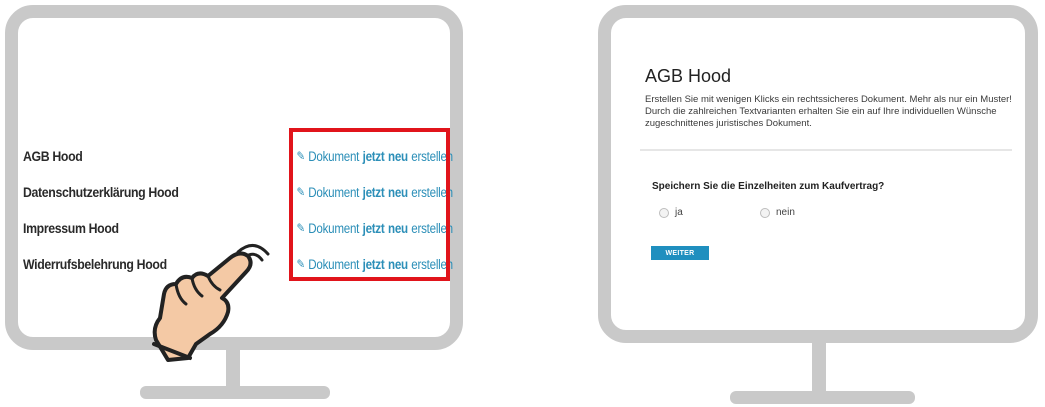 Image resolution: width=1045 pixels, height=407 pixels. I want to click on document-name: Impressum Hood, so click(71, 228).